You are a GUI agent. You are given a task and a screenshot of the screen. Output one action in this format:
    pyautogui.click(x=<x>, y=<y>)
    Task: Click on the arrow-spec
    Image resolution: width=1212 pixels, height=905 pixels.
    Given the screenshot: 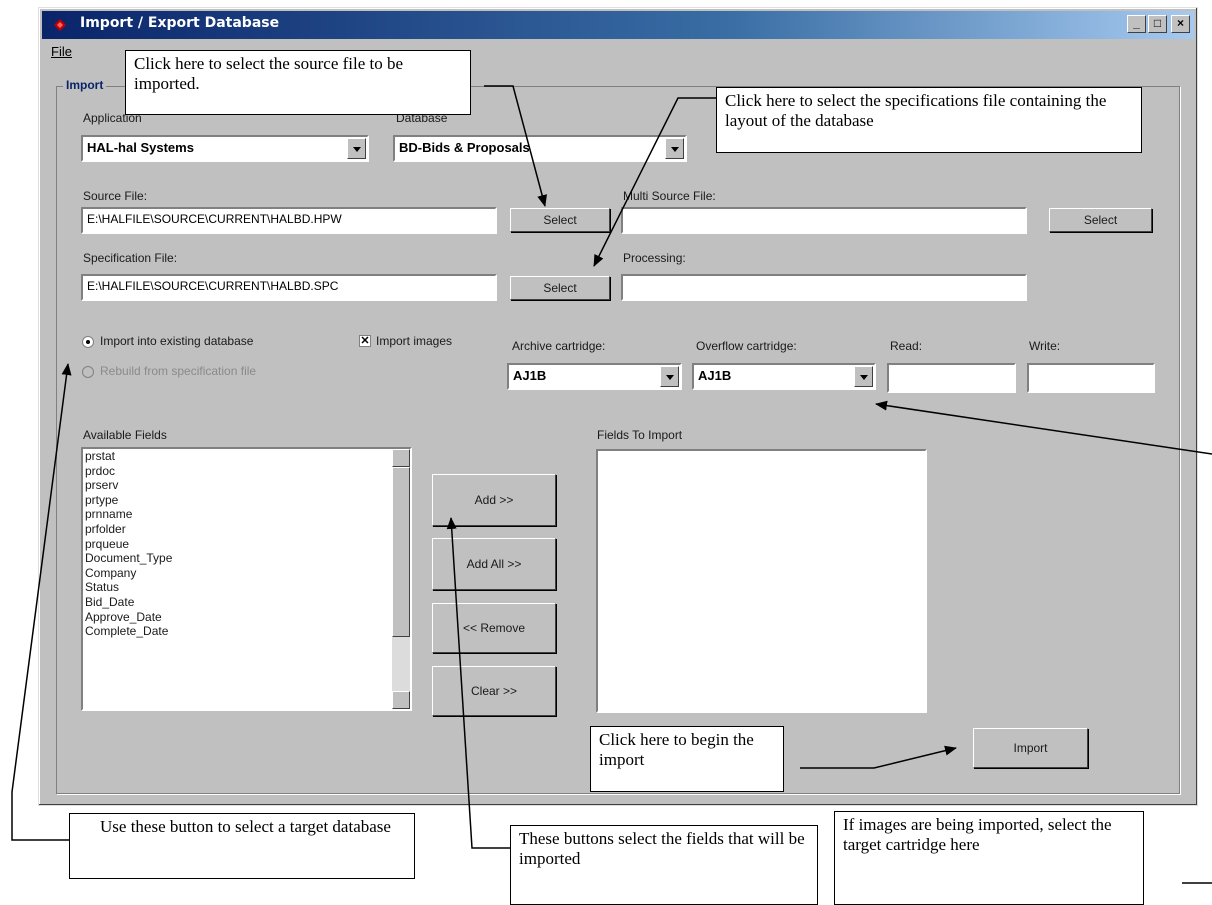 What is the action you would take?
    pyautogui.click(x=654, y=182)
    